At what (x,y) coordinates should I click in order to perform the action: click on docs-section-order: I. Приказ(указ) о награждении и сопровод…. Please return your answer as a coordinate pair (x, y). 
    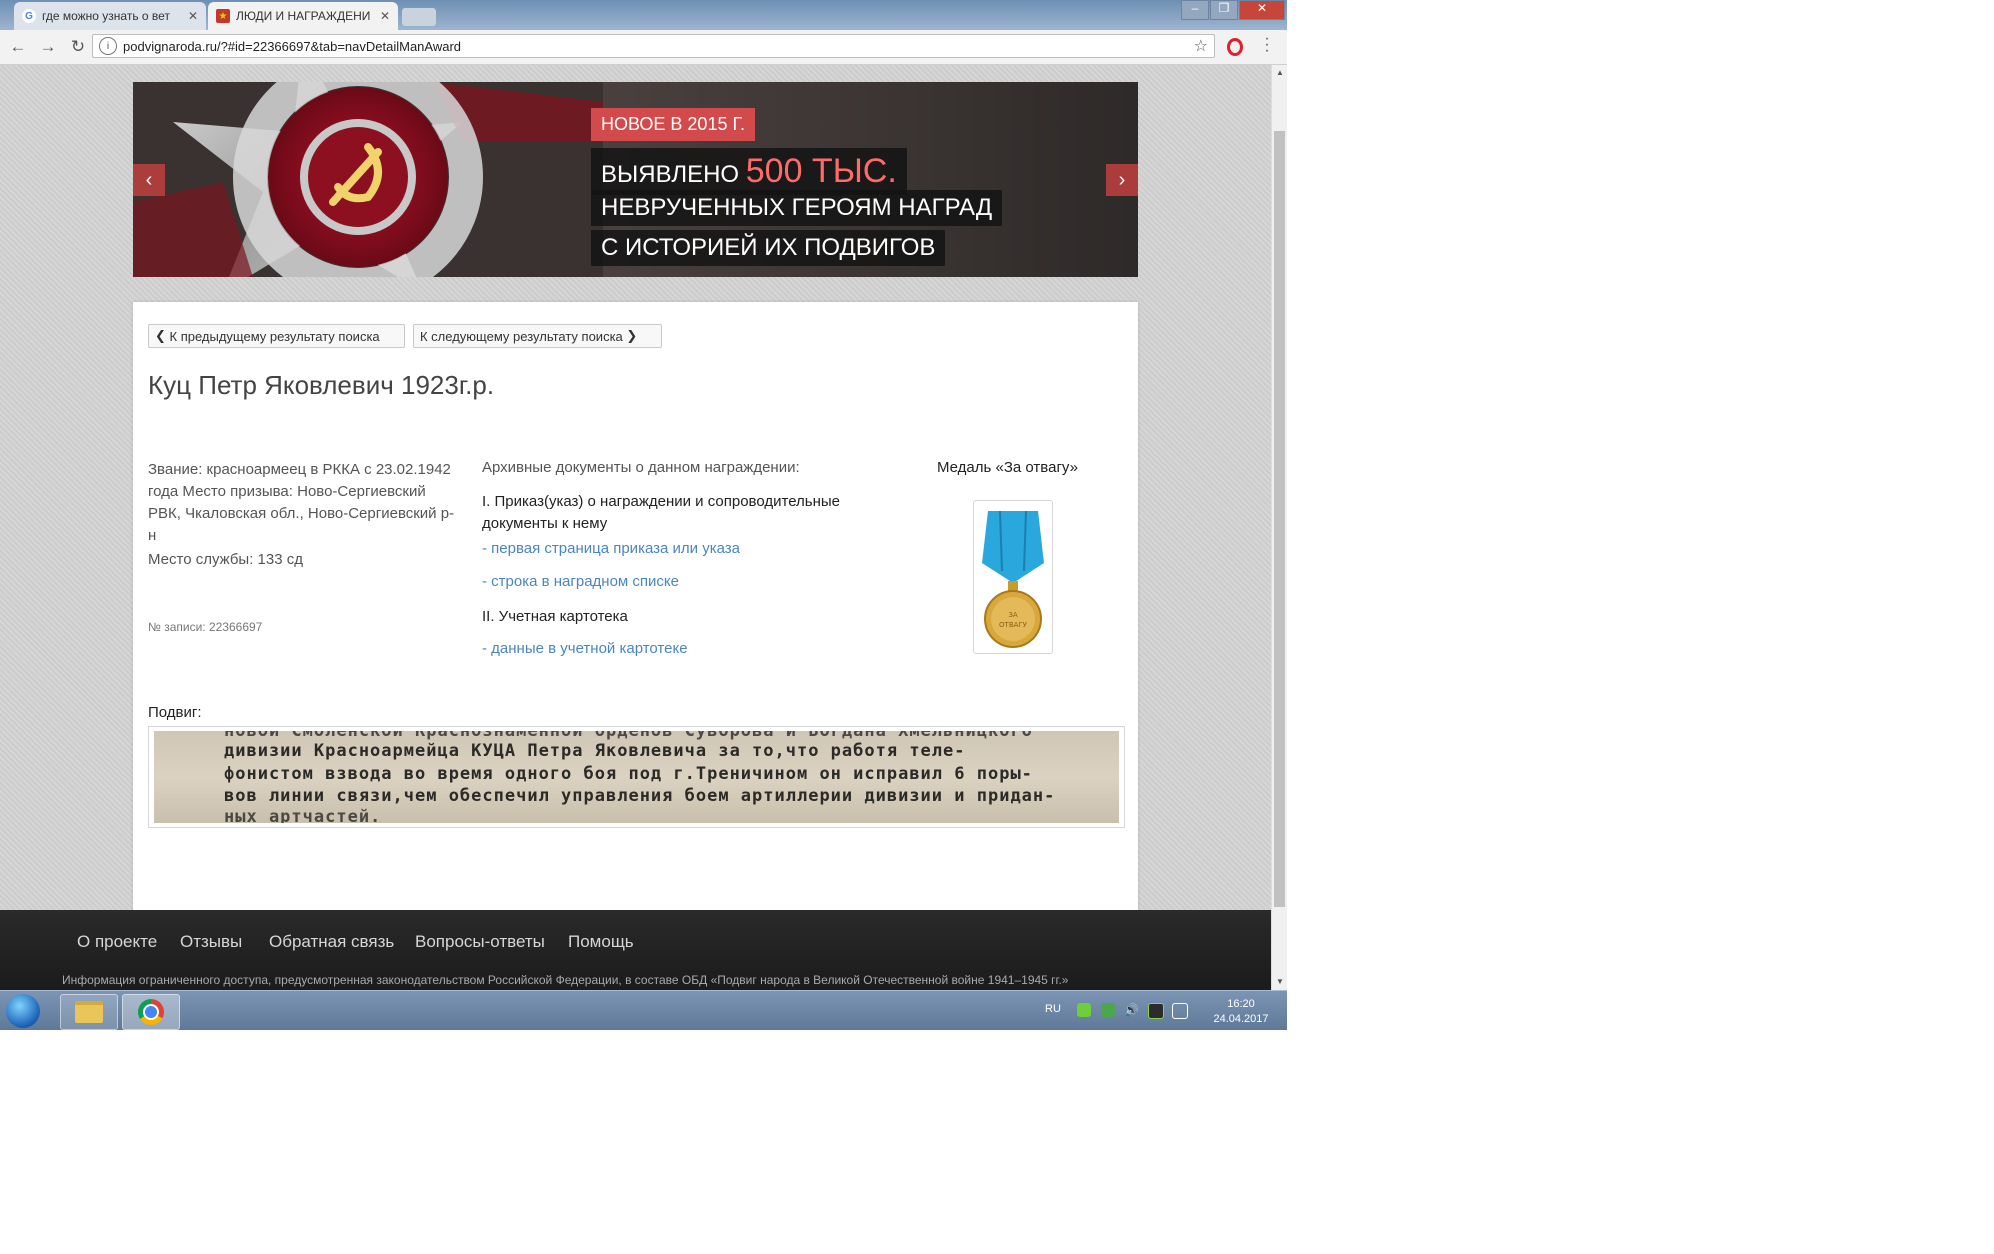
    Looking at the image, I should click on (661, 512).